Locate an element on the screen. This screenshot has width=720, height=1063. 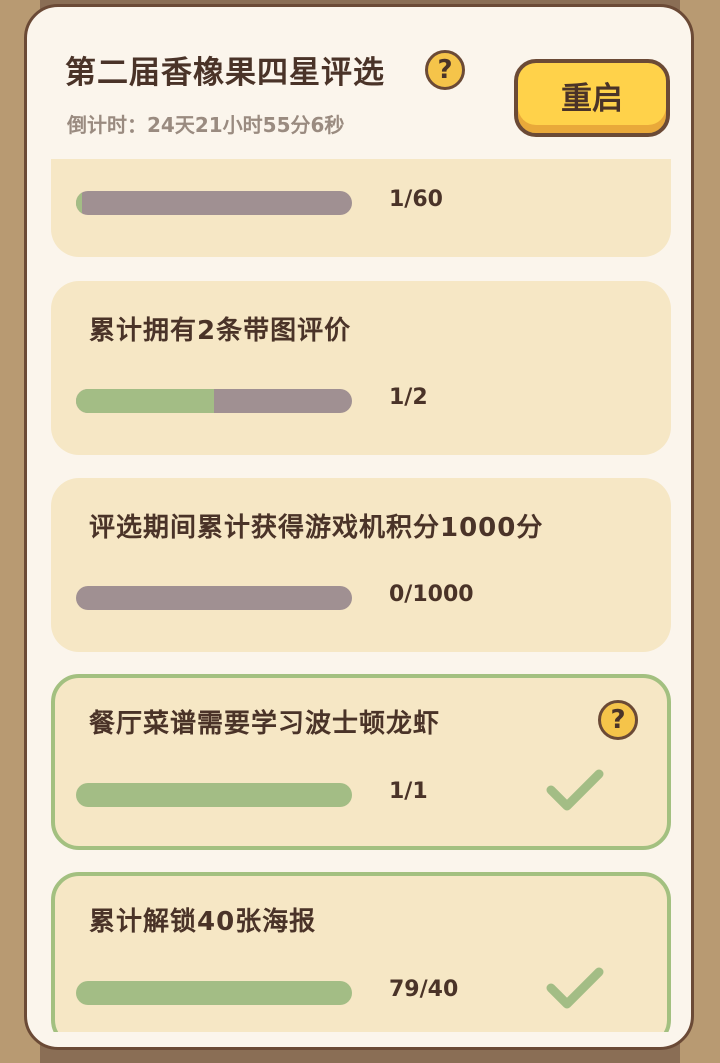
task-card: 累计拥有2条带图评价 1/2 is located at coordinates (361, 368).